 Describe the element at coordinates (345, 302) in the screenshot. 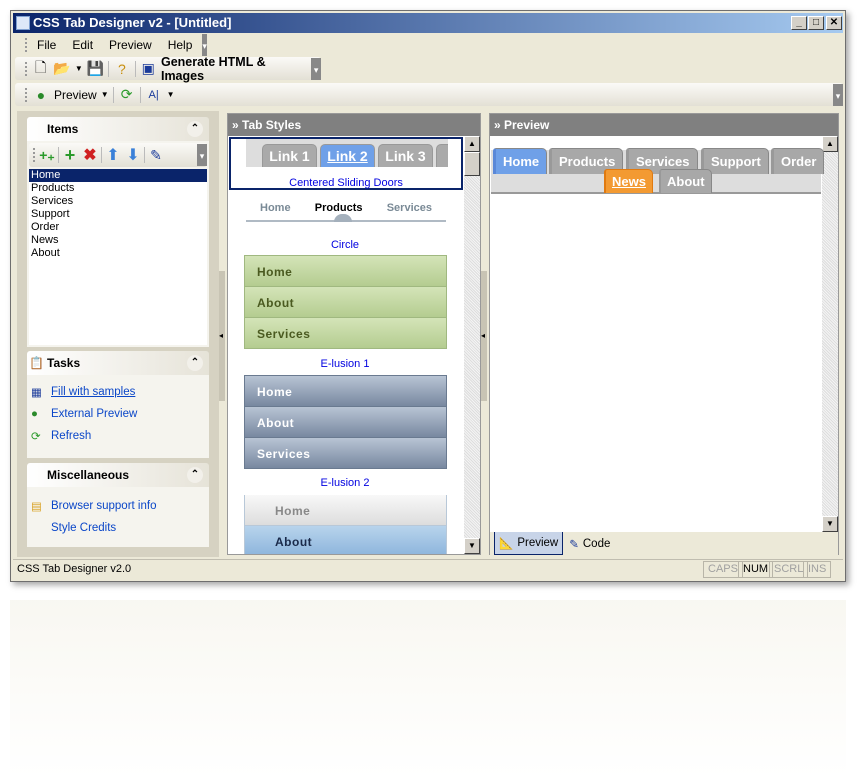

I see `style-elusion-1: Home About Services` at that location.